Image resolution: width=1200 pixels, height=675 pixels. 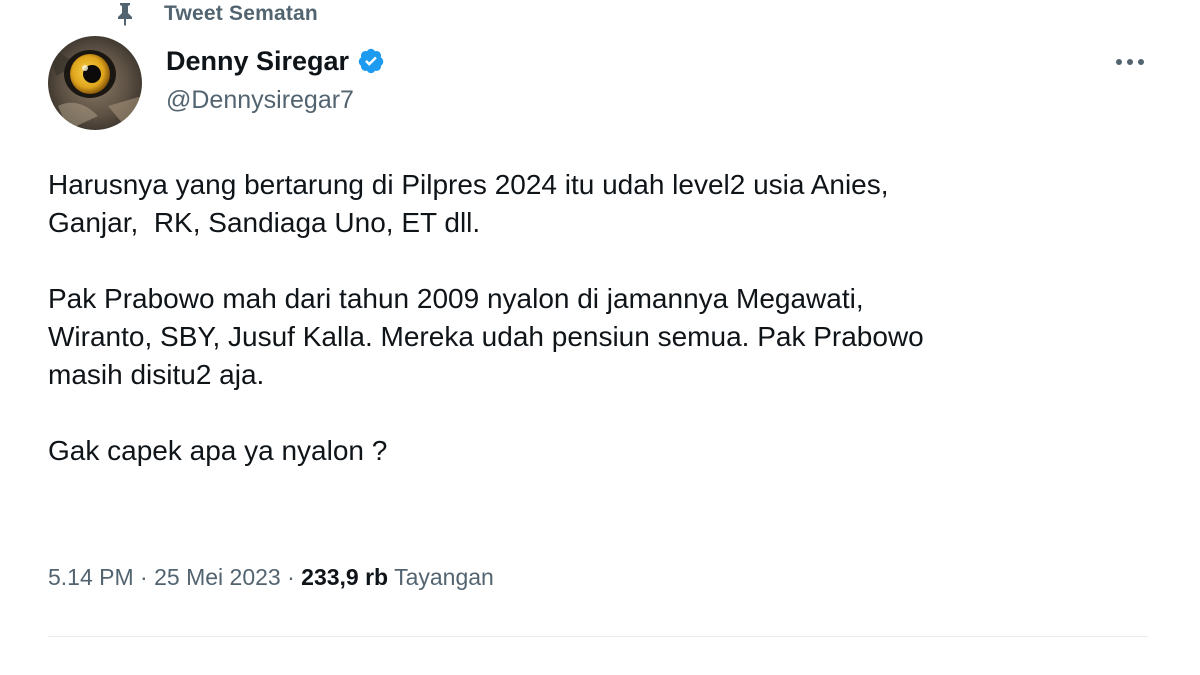 I want to click on views-count: 233,9 rb, so click(x=345, y=577).